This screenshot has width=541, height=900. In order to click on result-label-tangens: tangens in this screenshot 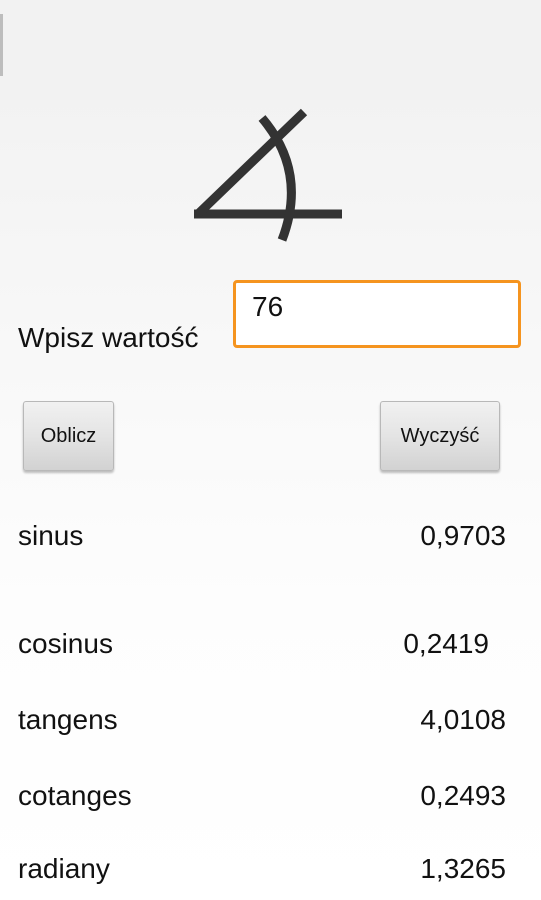, I will do `click(68, 719)`.